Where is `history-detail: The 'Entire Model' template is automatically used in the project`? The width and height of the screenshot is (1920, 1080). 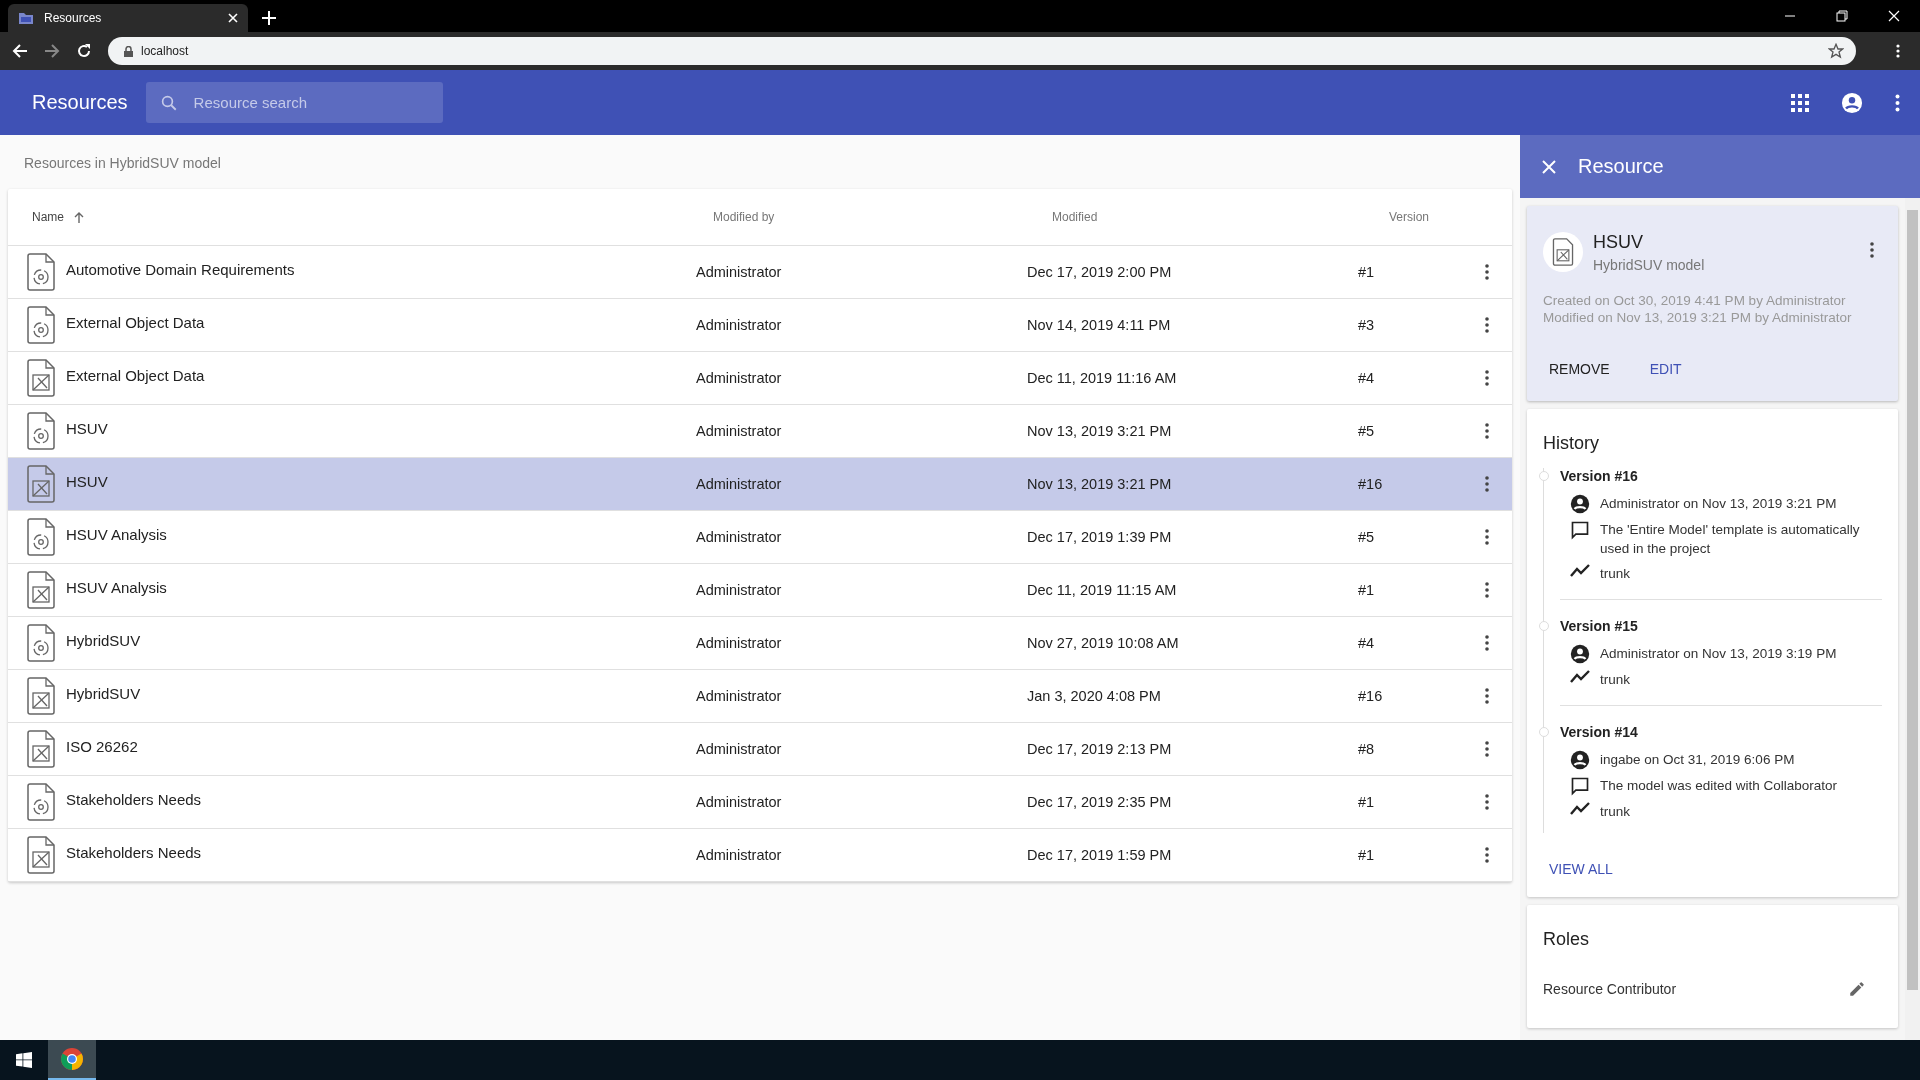 history-detail: The 'Entire Model' template is automatically used in the project is located at coordinates (1730, 539).